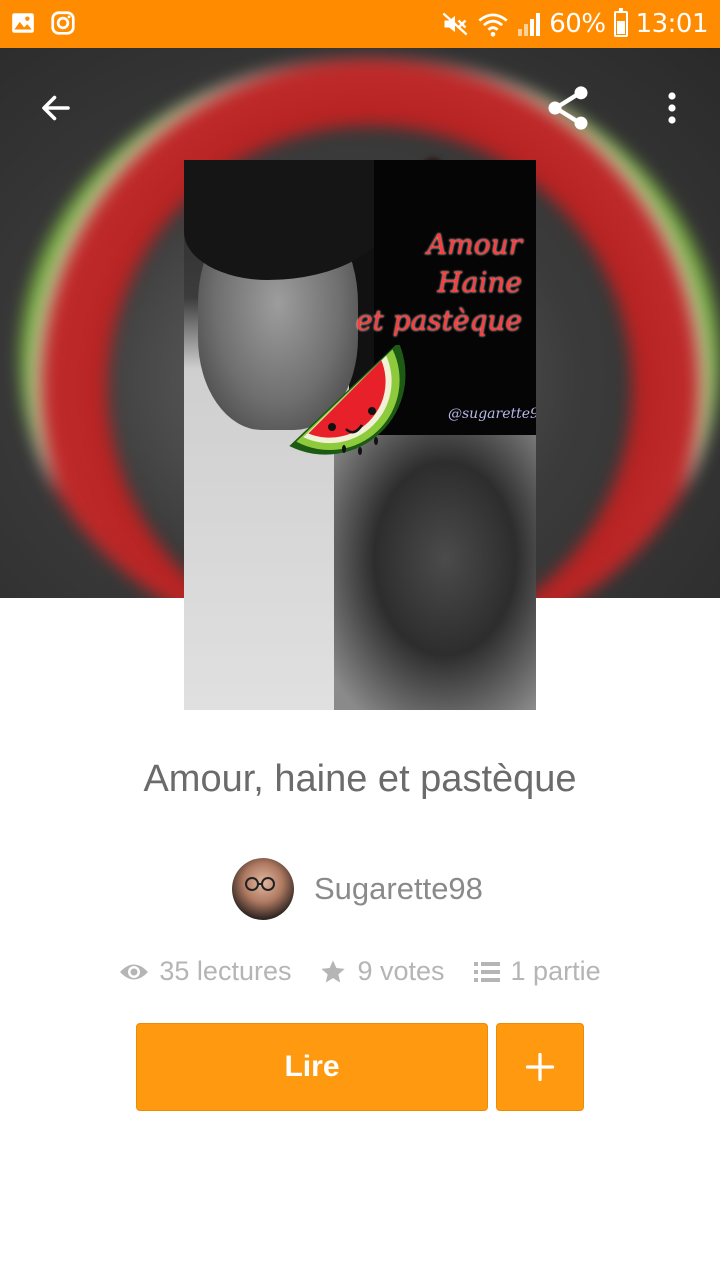  Describe the element at coordinates (260, 884) in the screenshot. I see `avatar-glasses` at that location.